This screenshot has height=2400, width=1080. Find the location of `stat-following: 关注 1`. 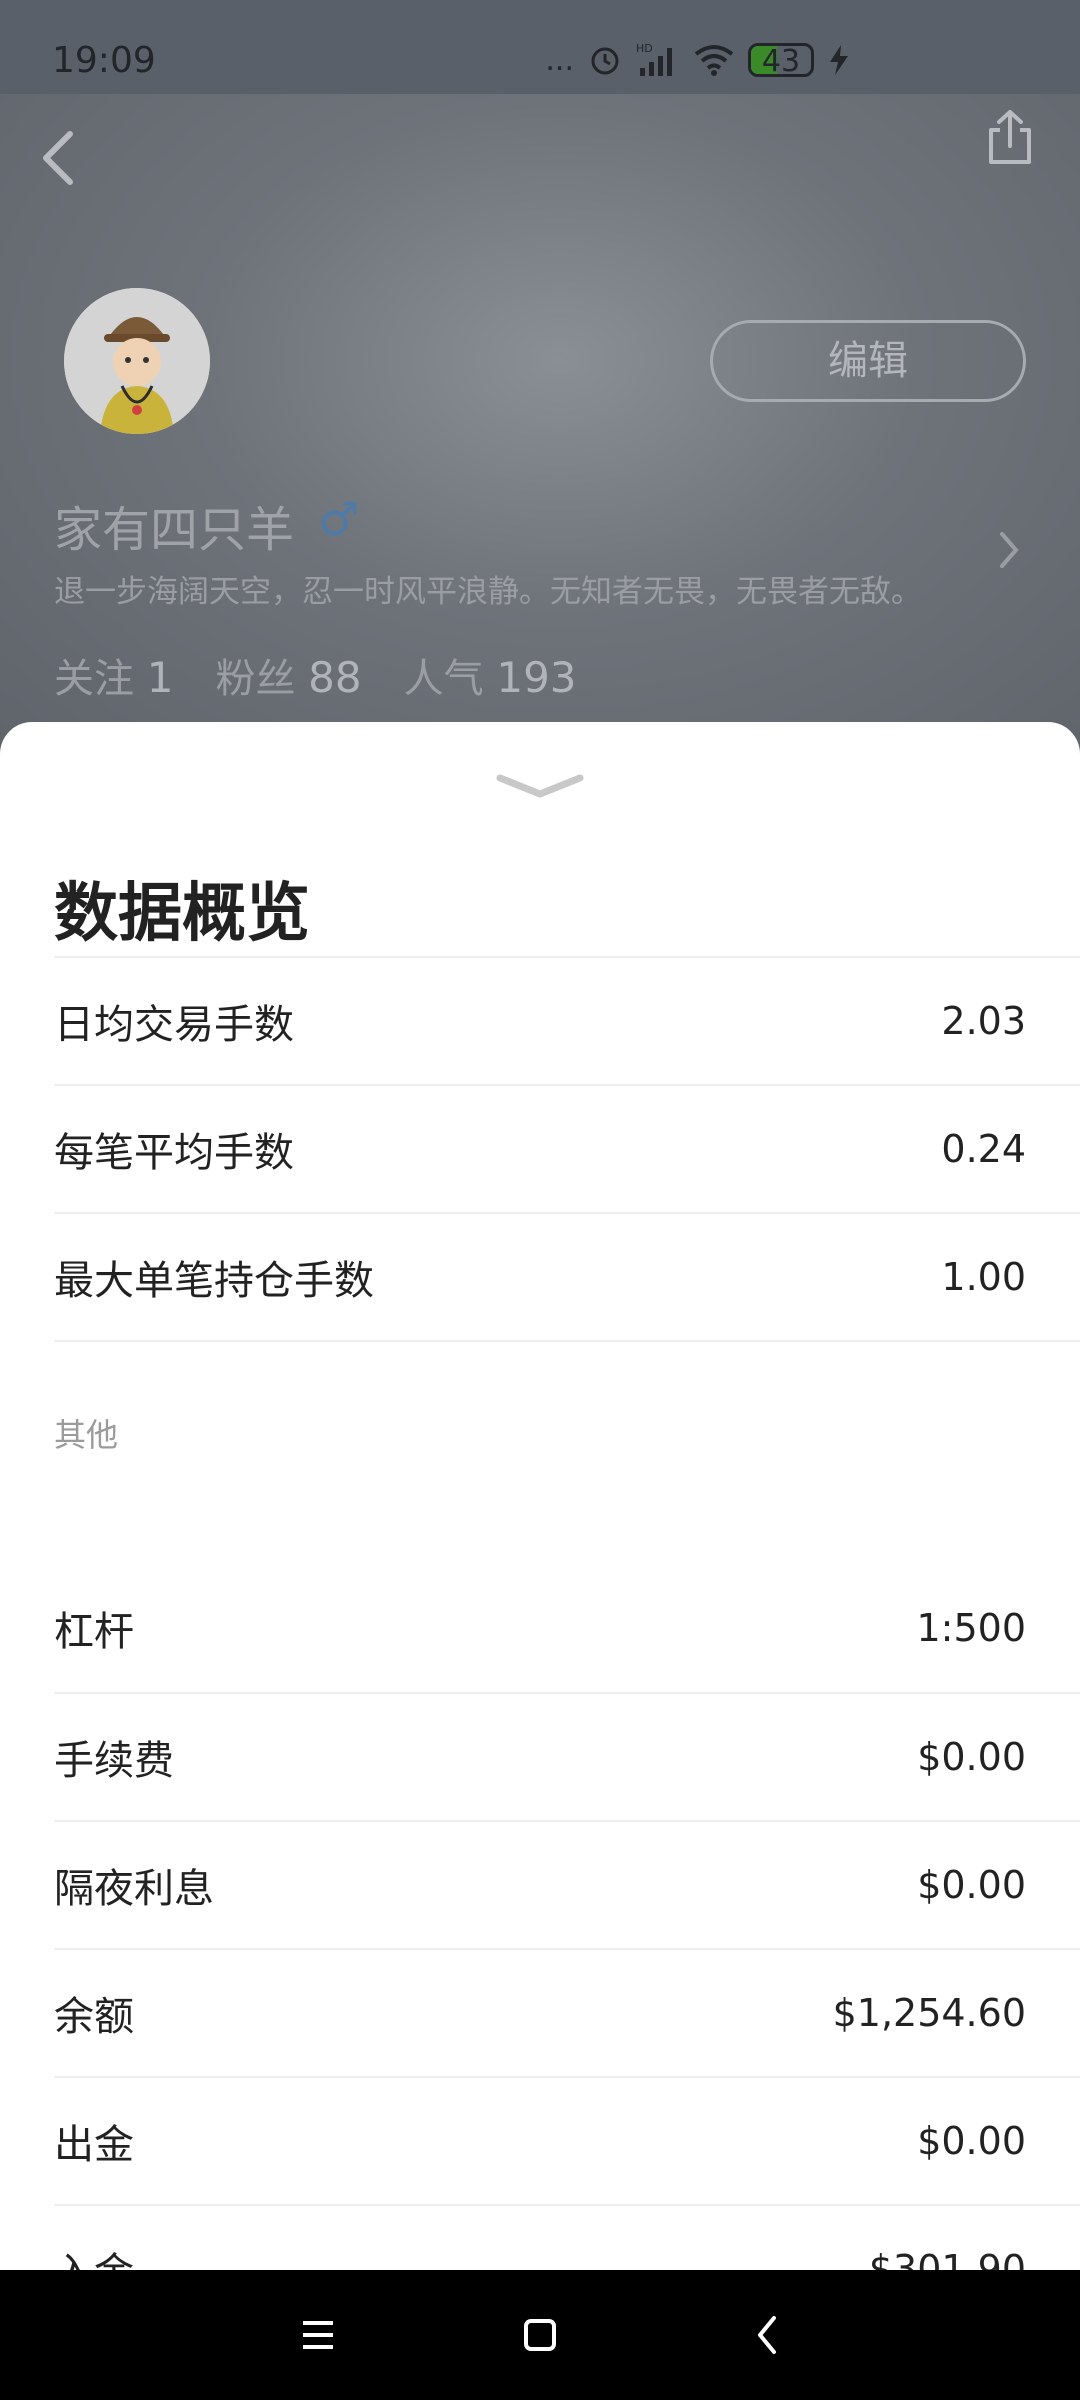

stat-following: 关注 1 is located at coordinates (113, 675).